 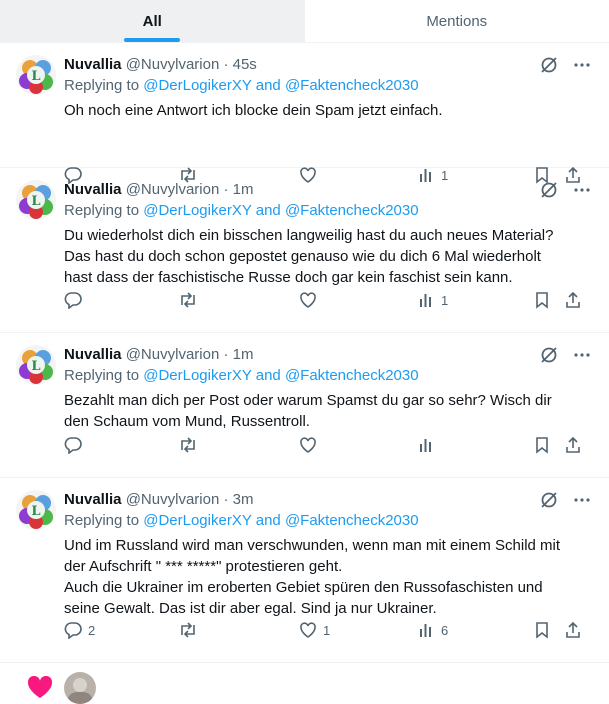 What do you see at coordinates (91, 630) in the screenshot?
I see `reply-count: 2` at bounding box center [91, 630].